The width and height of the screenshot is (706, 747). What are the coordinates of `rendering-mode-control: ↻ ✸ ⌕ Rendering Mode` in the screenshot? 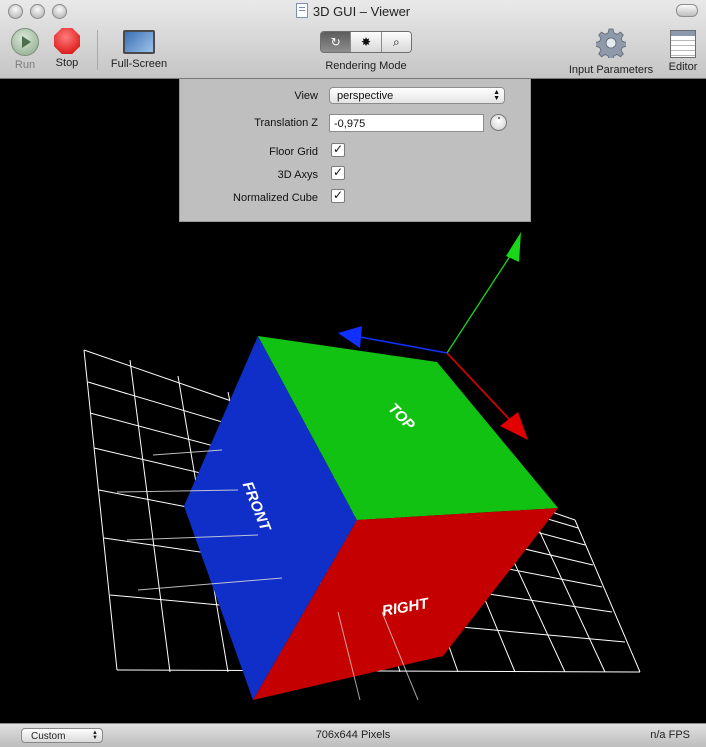 It's located at (366, 50).